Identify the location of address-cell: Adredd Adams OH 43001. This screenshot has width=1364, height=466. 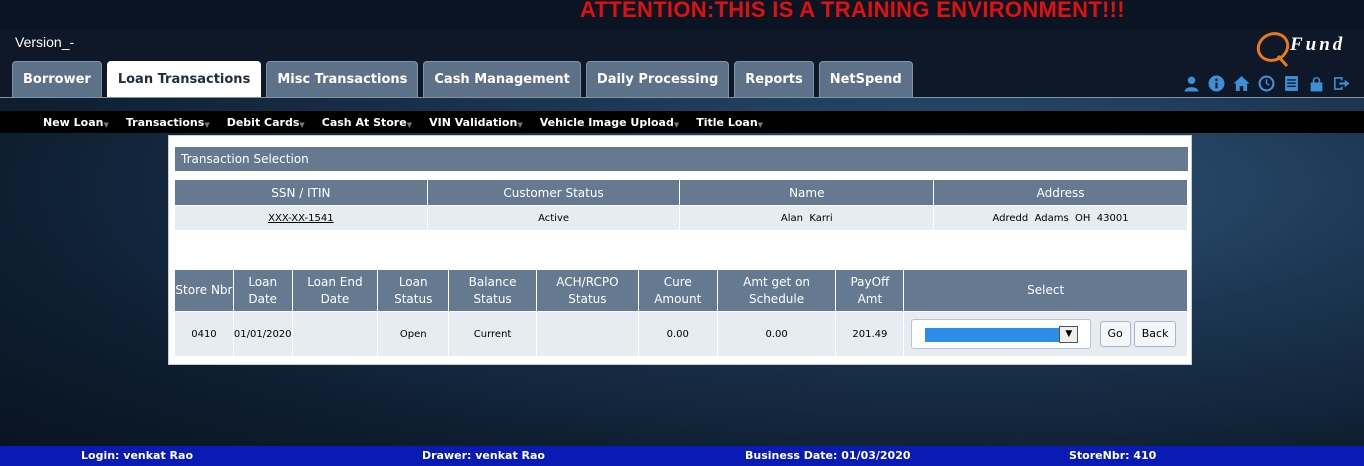
(1060, 218).